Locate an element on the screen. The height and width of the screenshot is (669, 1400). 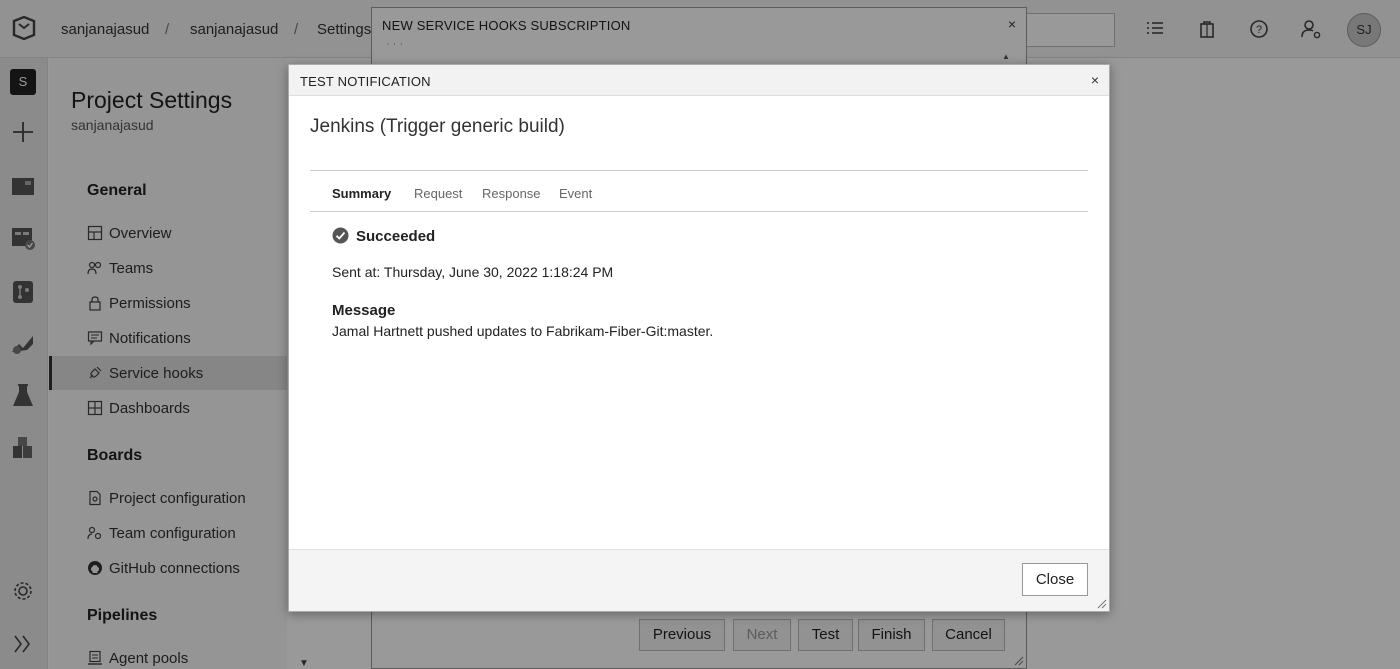
close-button: Close is located at coordinates (1055, 579).